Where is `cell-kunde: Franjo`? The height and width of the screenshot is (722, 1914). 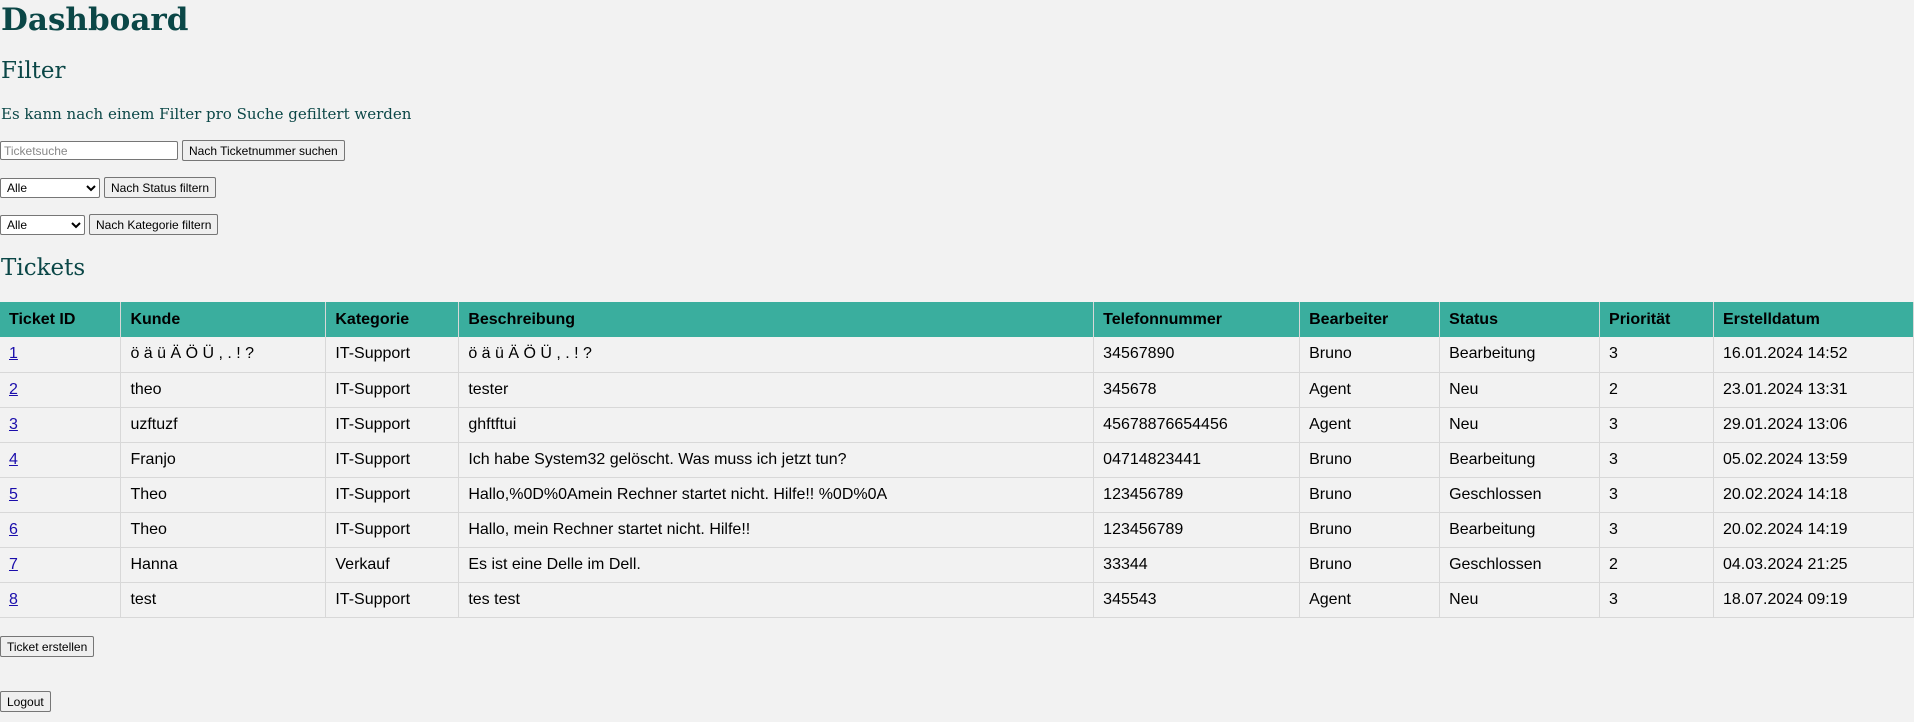 cell-kunde: Franjo is located at coordinates (223, 460).